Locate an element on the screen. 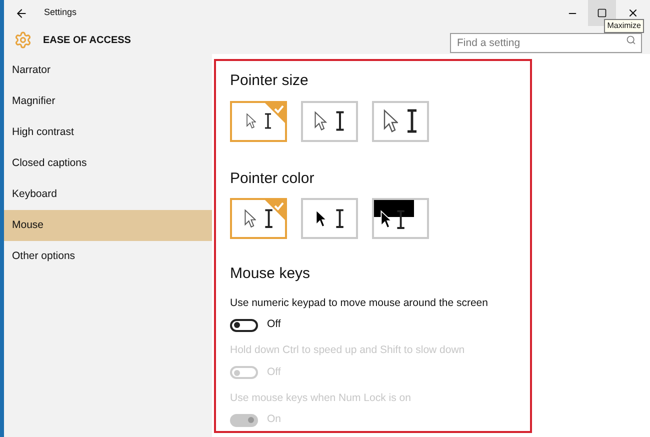  section-heading: Mouse keys is located at coordinates (271, 274).